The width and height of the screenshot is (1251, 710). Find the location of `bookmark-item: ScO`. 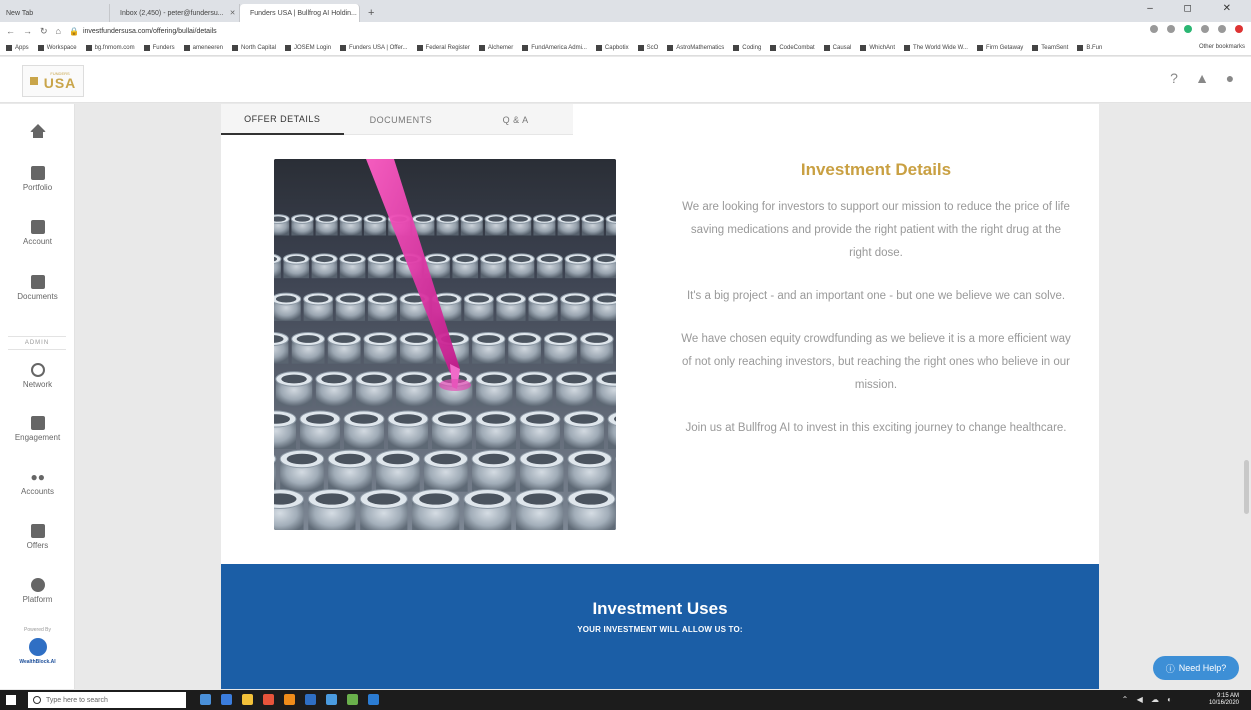

bookmark-item: ScO is located at coordinates (647, 47).